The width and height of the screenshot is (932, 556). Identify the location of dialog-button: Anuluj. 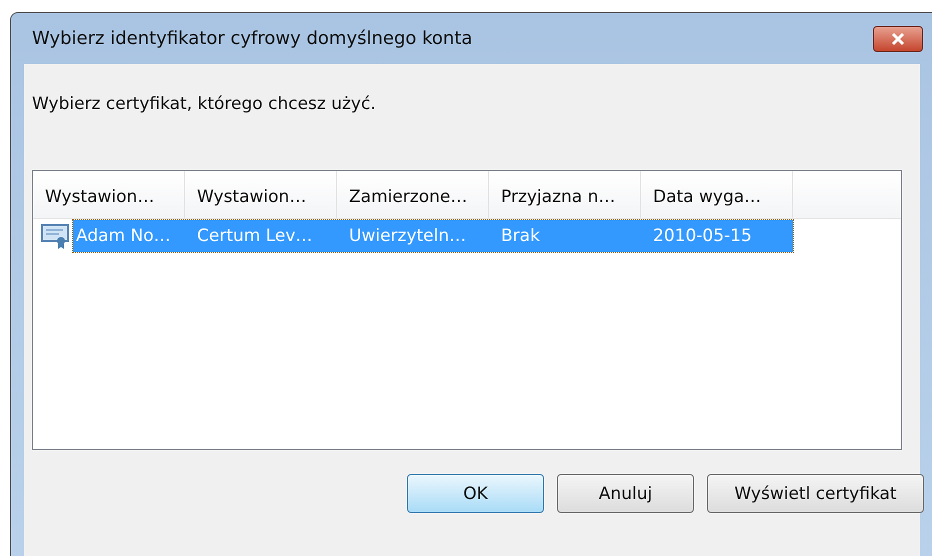
(625, 493).